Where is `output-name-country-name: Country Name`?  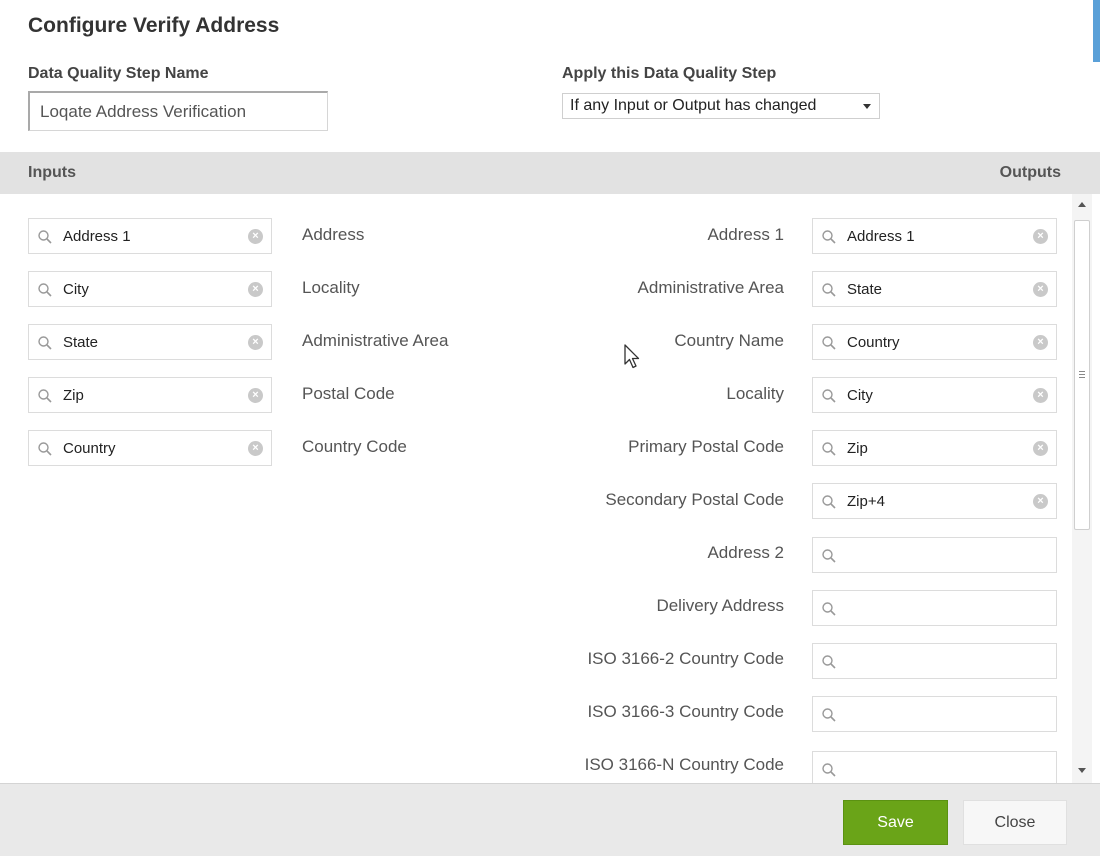 output-name-country-name: Country Name is located at coordinates (729, 340).